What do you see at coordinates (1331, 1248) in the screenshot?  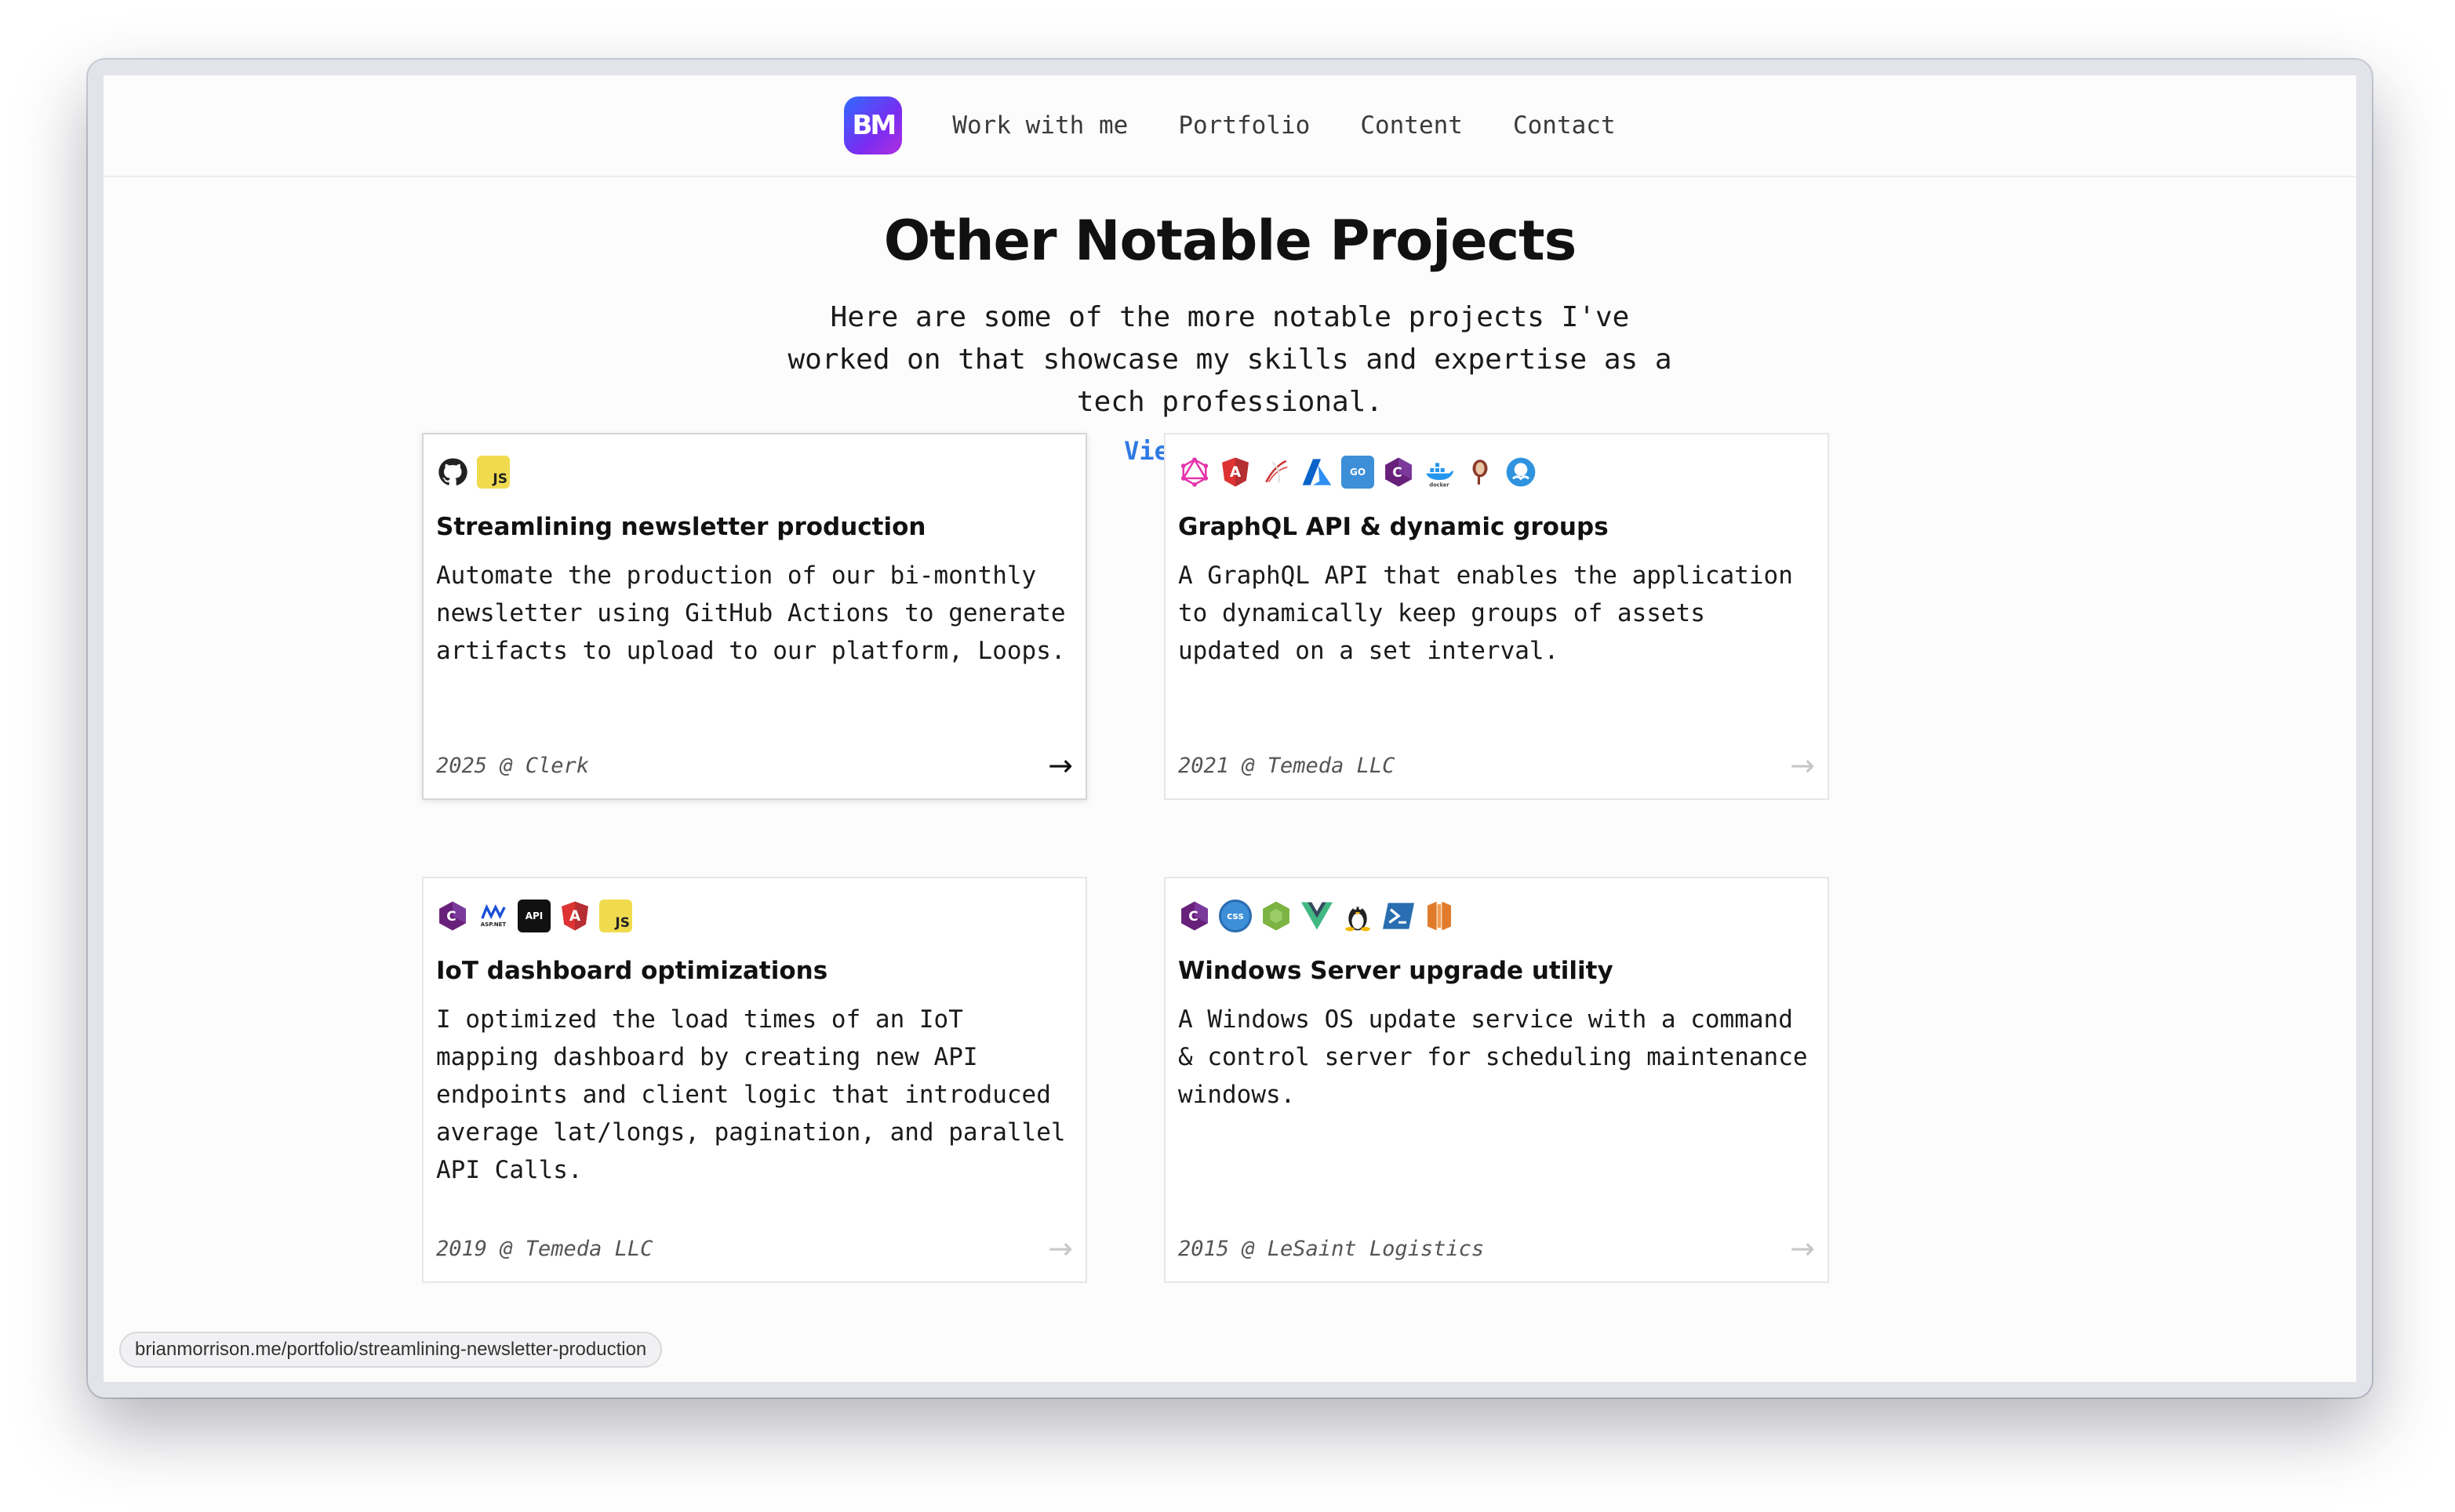 I see `project-meta: 2015 @ LeSaint Logistics` at bounding box center [1331, 1248].